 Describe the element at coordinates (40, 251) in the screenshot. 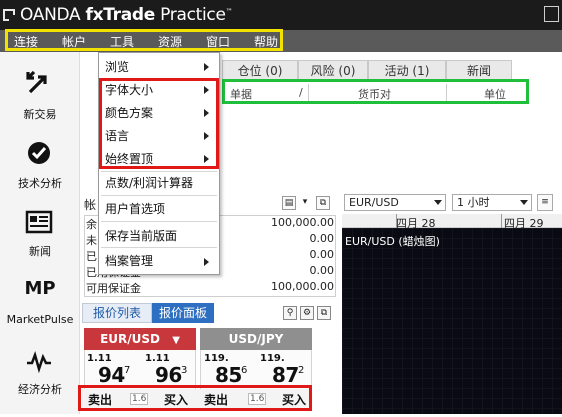

I see `nav-news: 新闻` at that location.